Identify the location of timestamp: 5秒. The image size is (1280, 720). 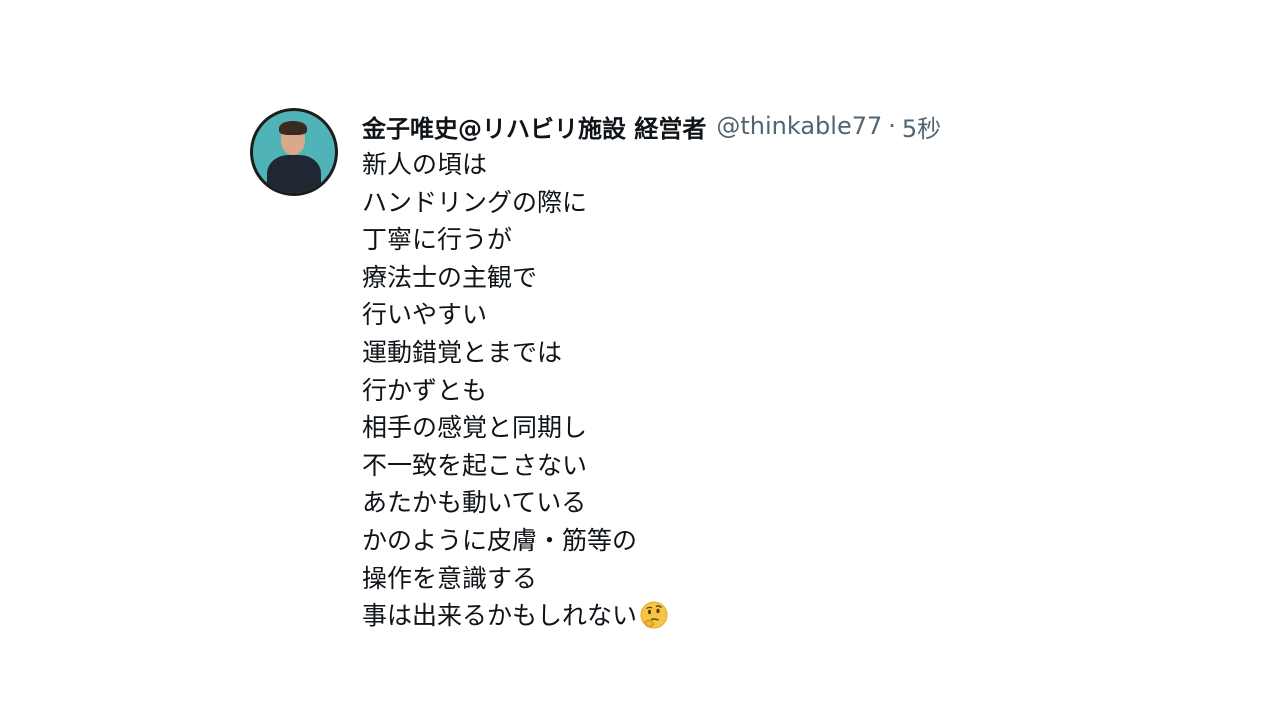
(921, 126).